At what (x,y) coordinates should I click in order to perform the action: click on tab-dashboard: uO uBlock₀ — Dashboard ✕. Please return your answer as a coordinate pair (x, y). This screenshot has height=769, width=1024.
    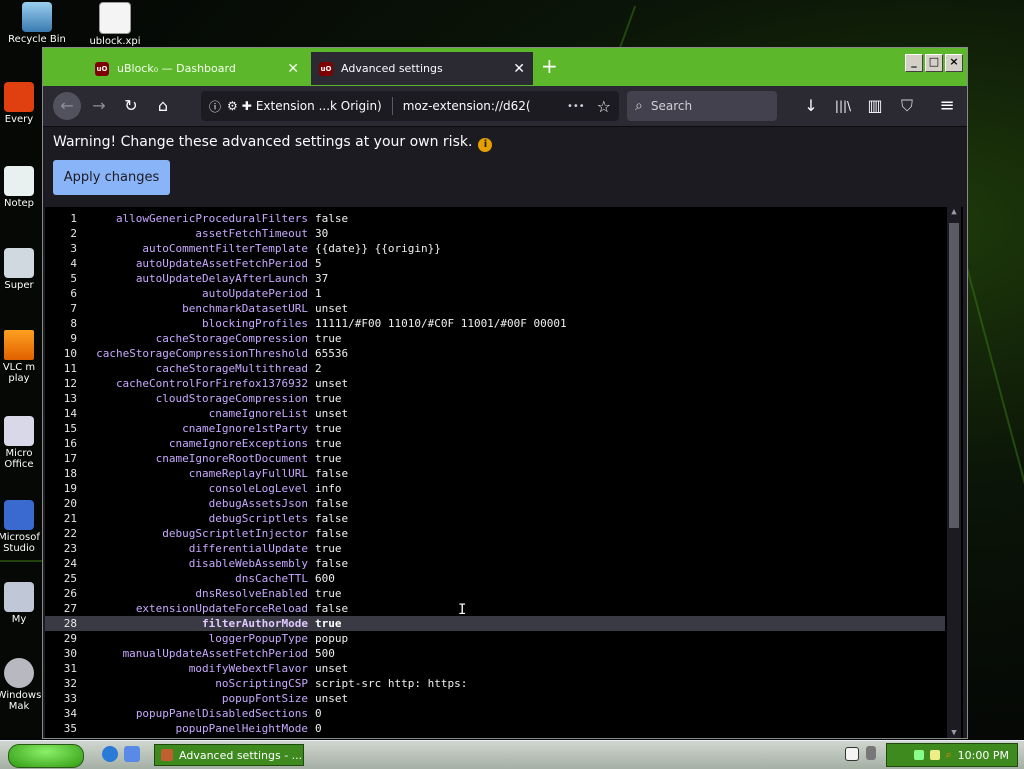
    Looking at the image, I should click on (197, 68).